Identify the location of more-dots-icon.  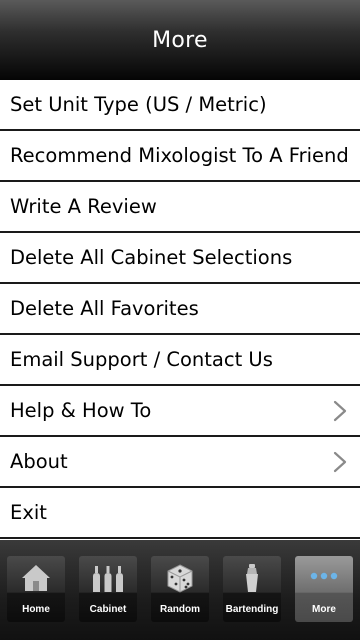
(324, 576).